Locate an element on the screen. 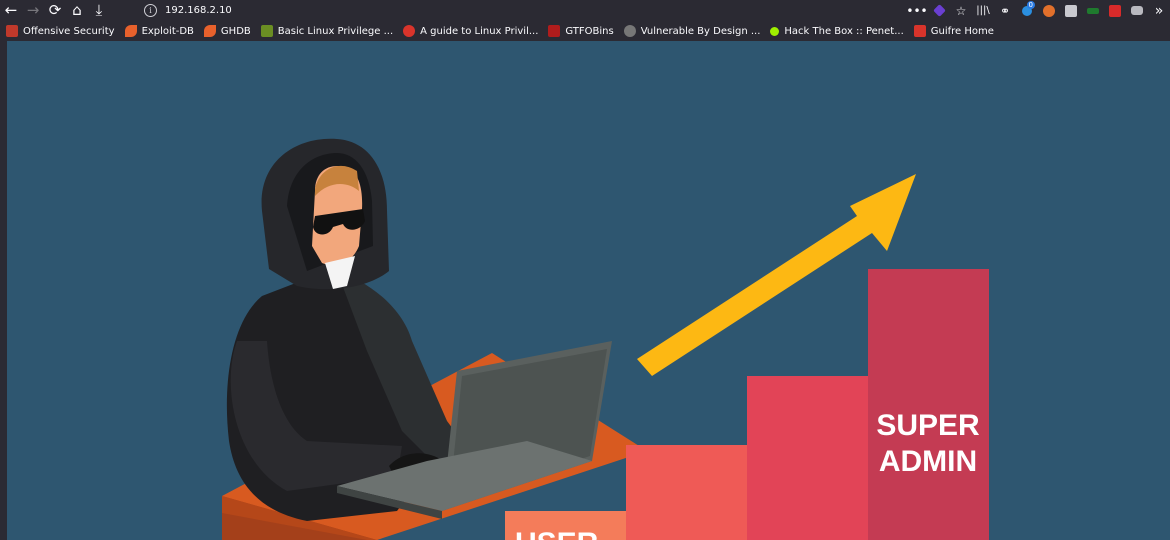  bookmark-star-icon: ☆ is located at coordinates (961, 10).